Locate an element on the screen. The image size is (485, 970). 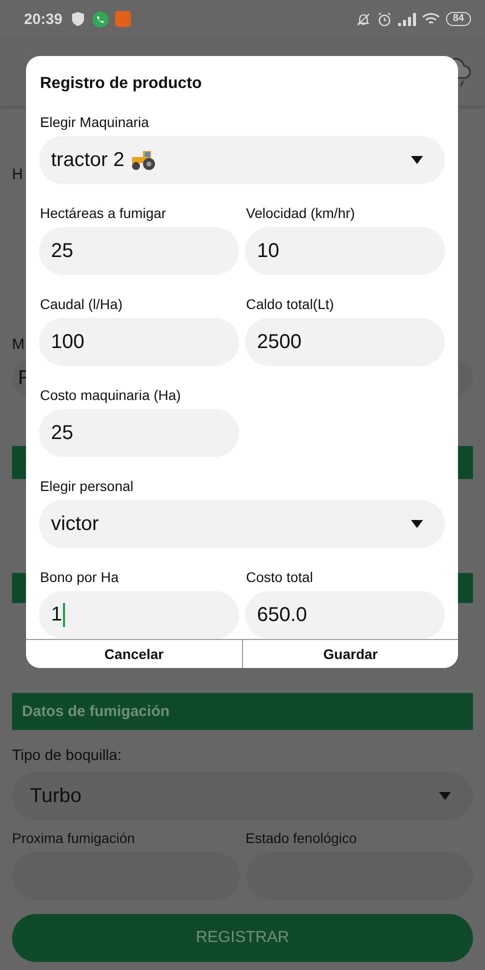
wifi-icon is located at coordinates (431, 19).